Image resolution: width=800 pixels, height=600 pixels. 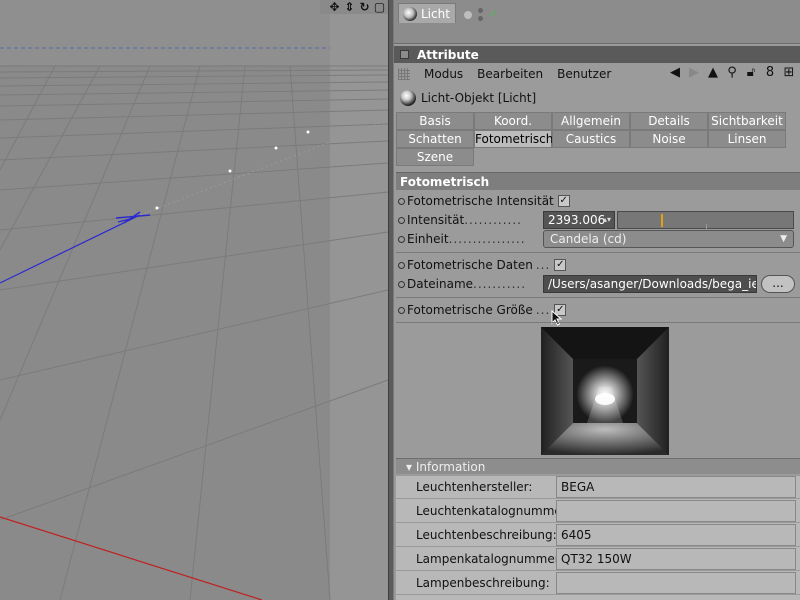 I want to click on row-fotometrische-groesse: Fotometrische Größe ... ✓, so click(x=598, y=310).